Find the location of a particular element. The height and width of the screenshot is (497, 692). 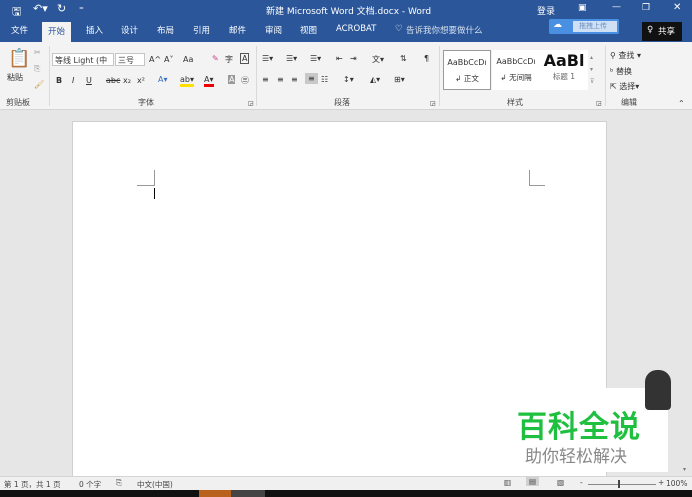

highlight-icon: ab▾ is located at coordinates (187, 81).